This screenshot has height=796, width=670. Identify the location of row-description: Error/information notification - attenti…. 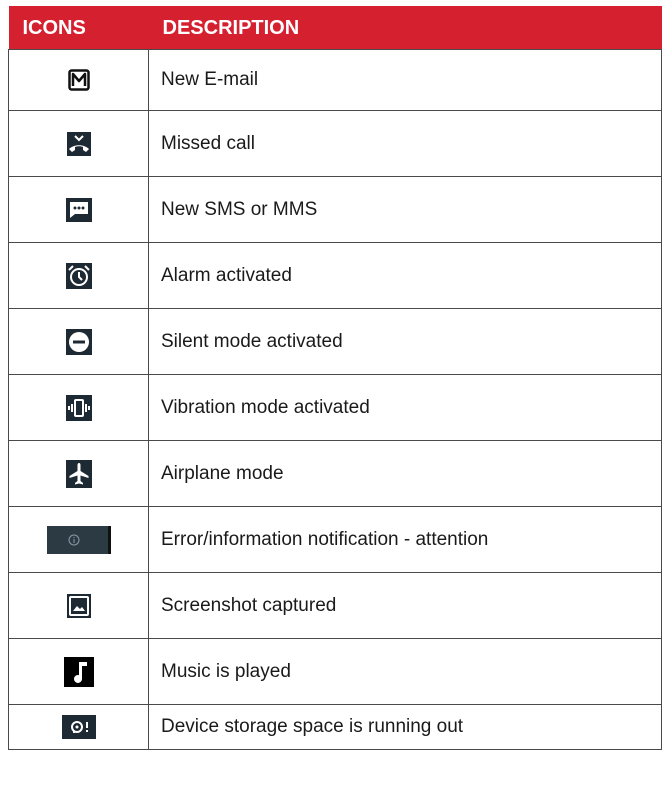
(405, 539).